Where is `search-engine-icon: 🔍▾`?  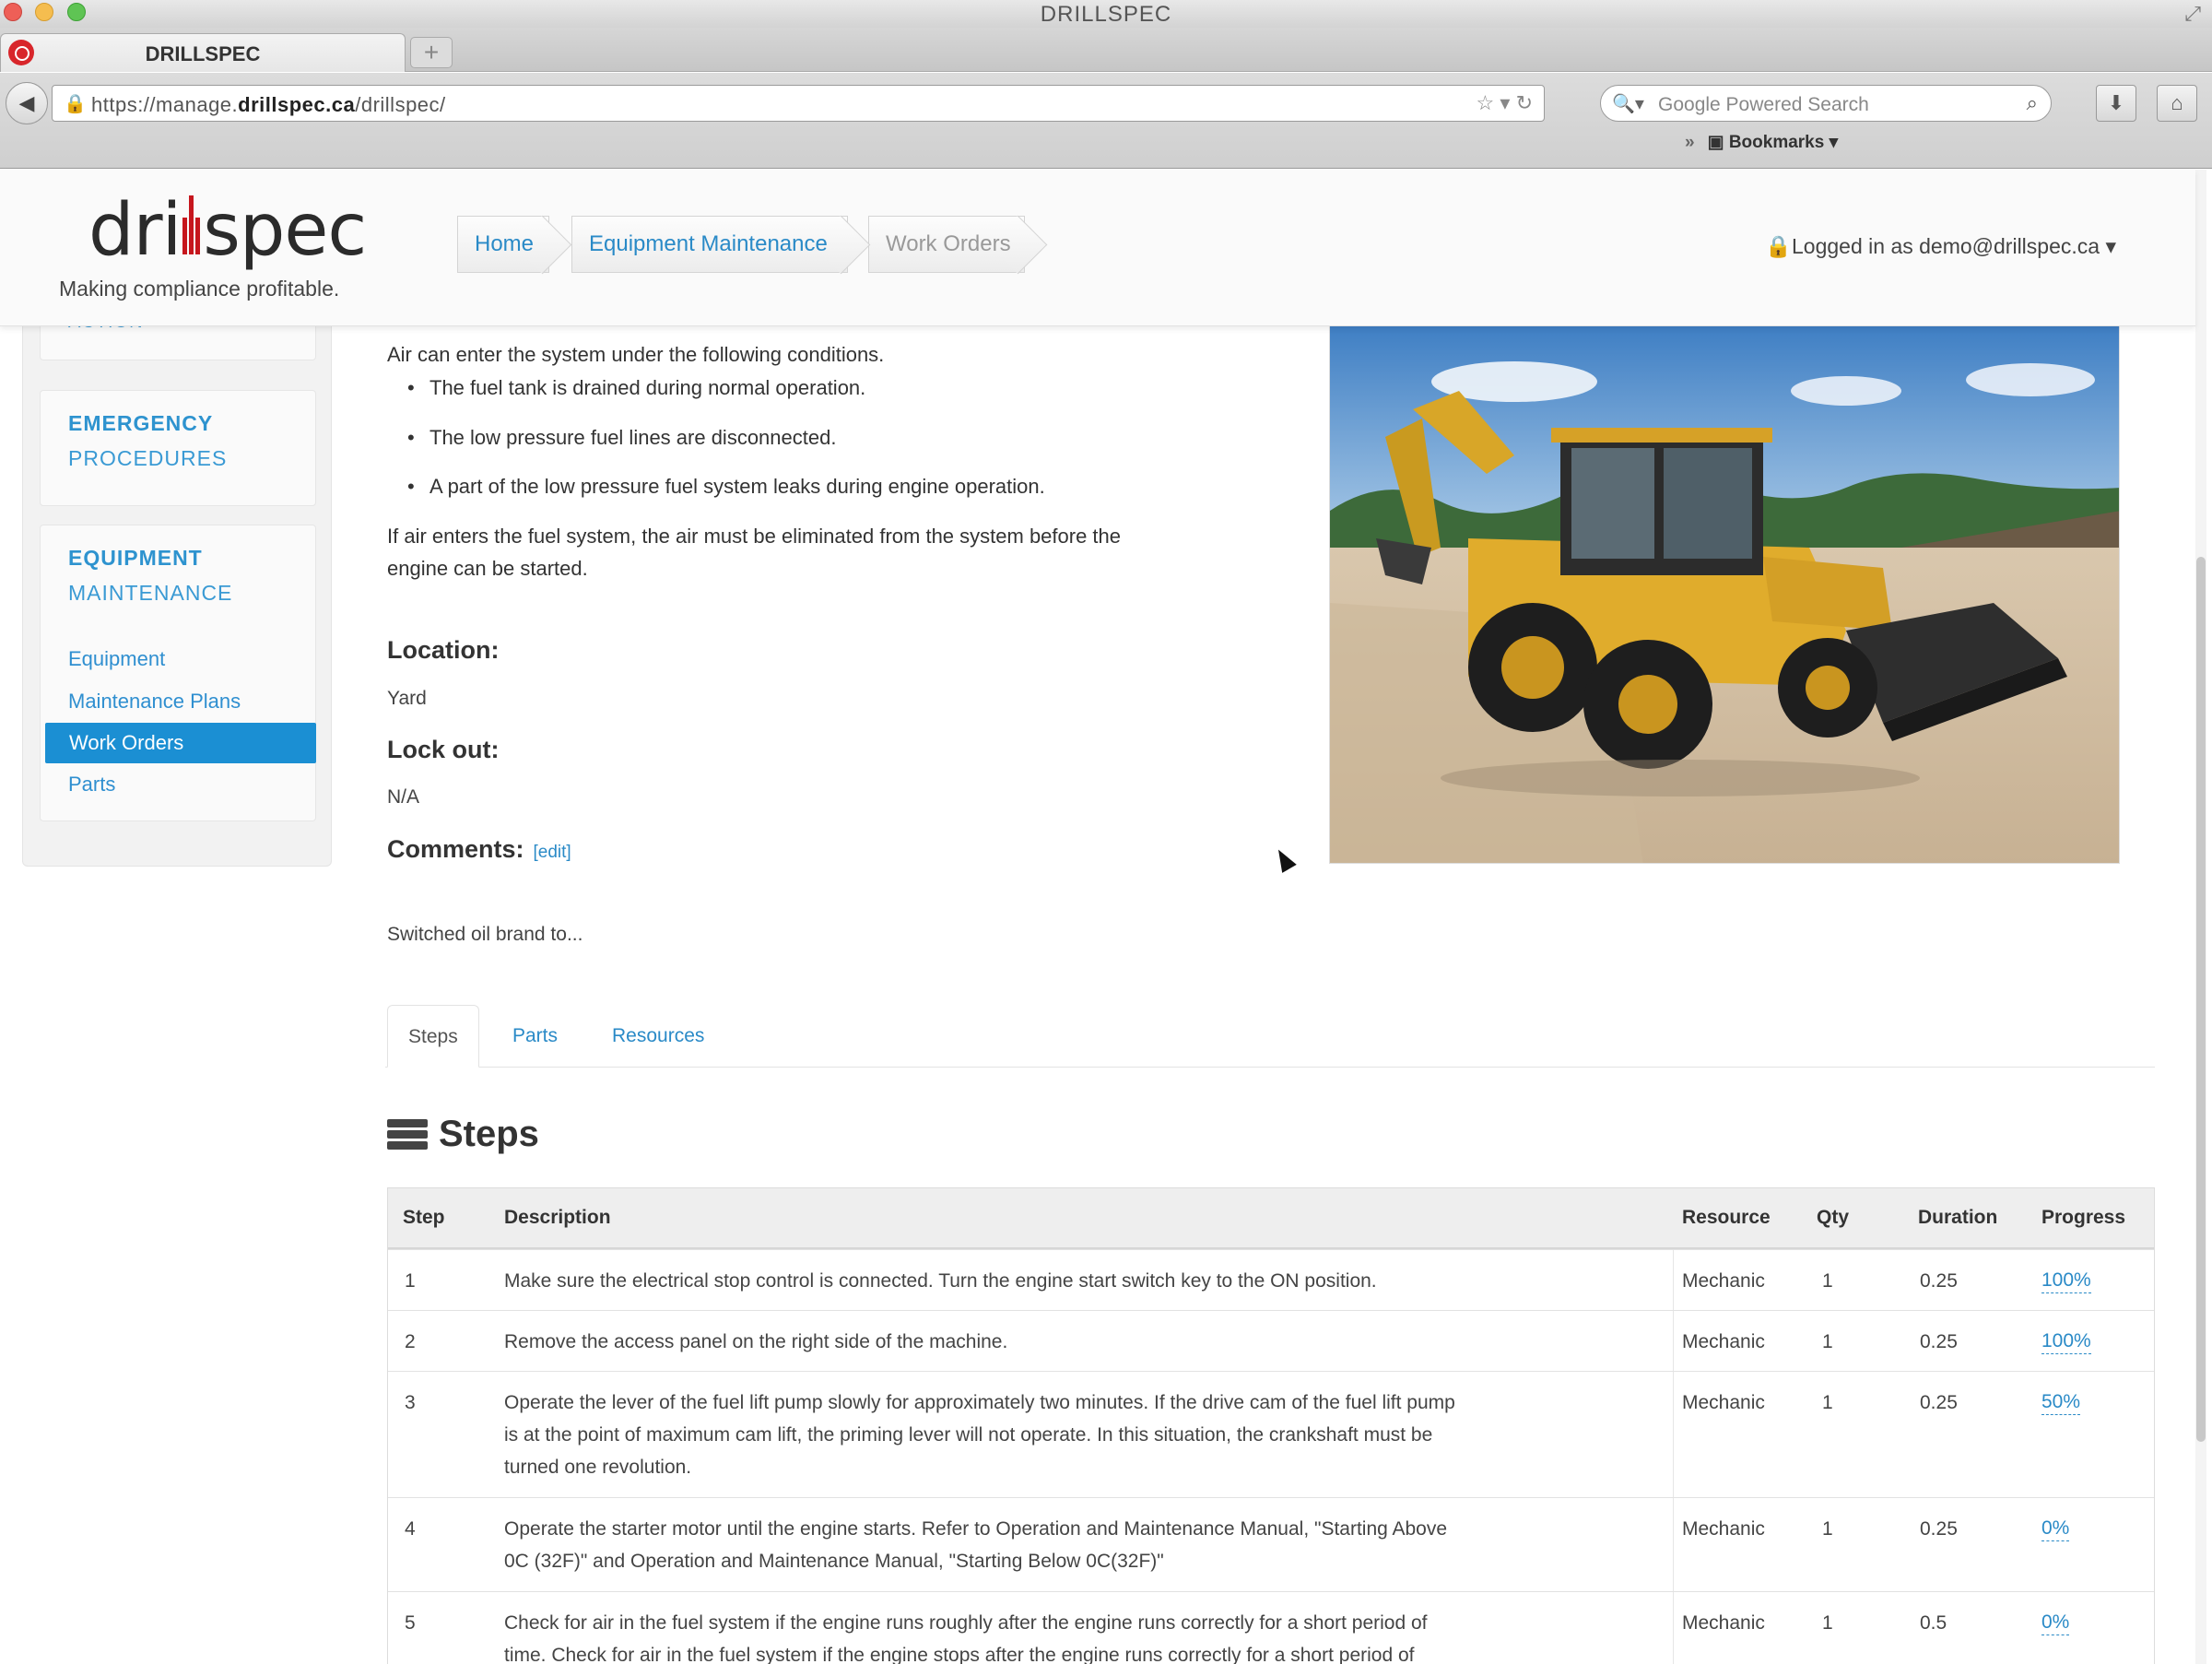
search-engine-icon: 🔍▾ is located at coordinates (1628, 103).